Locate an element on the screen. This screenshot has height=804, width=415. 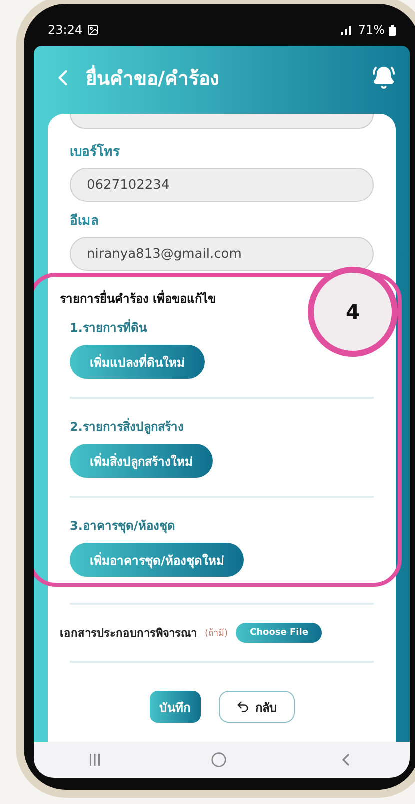
field-label: อีเมล is located at coordinates (85, 221).